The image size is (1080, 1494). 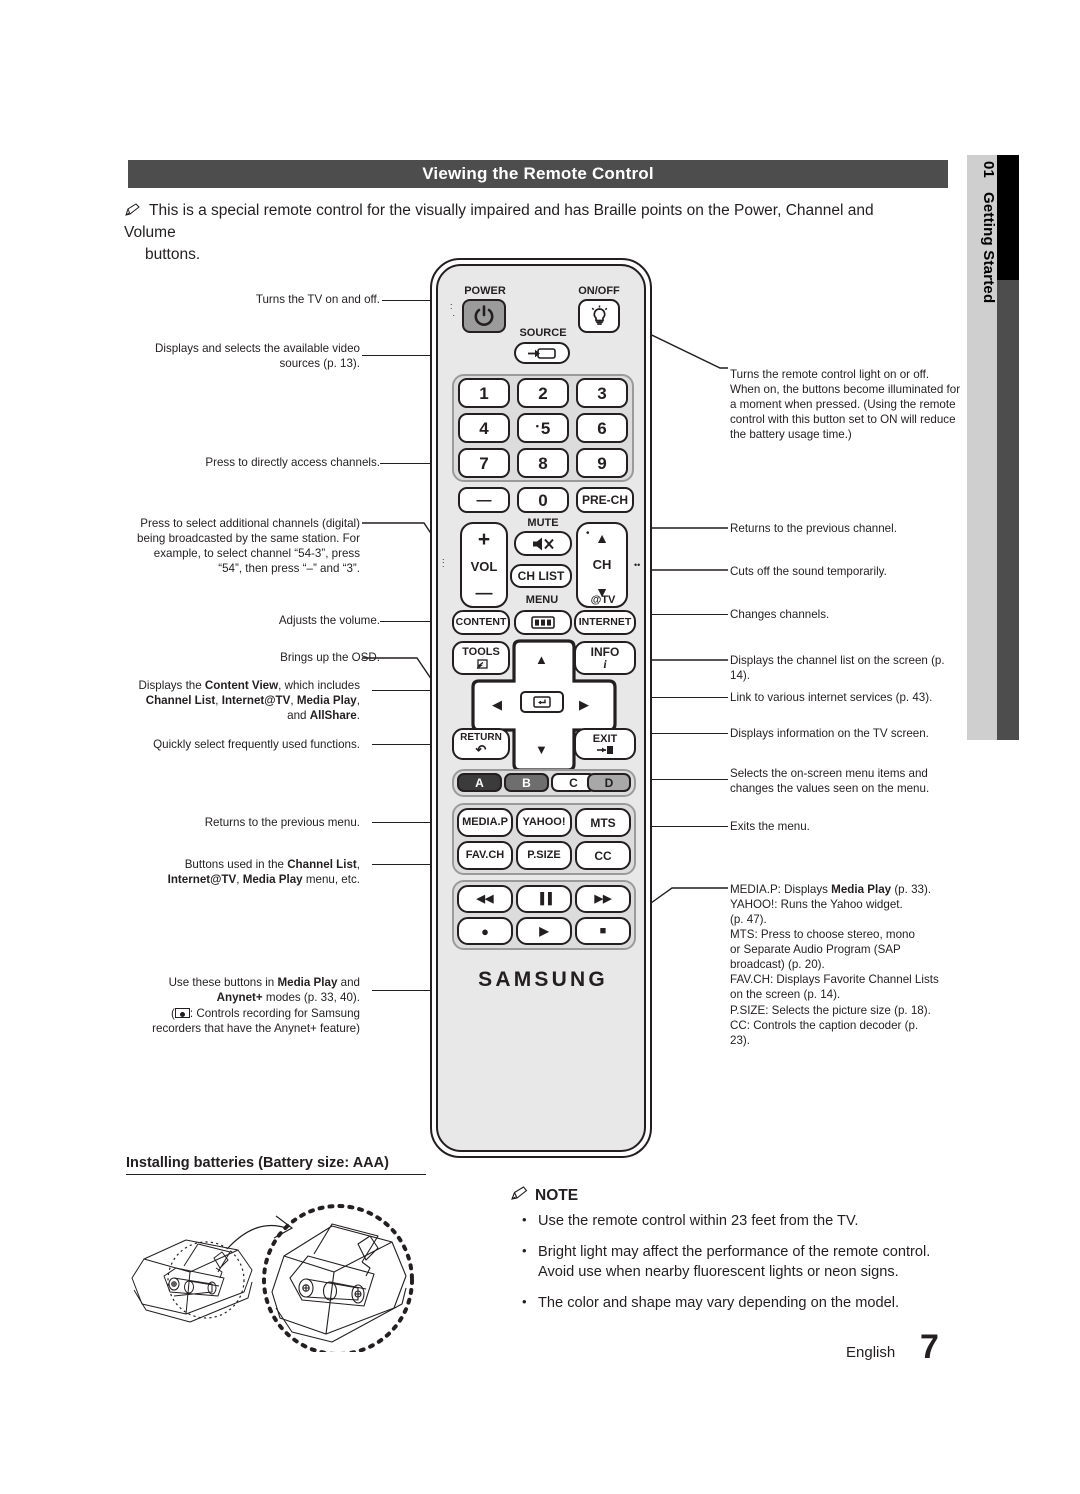 What do you see at coordinates (481, 749) in the screenshot?
I see `return-arrow-icon: ↶` at bounding box center [481, 749].